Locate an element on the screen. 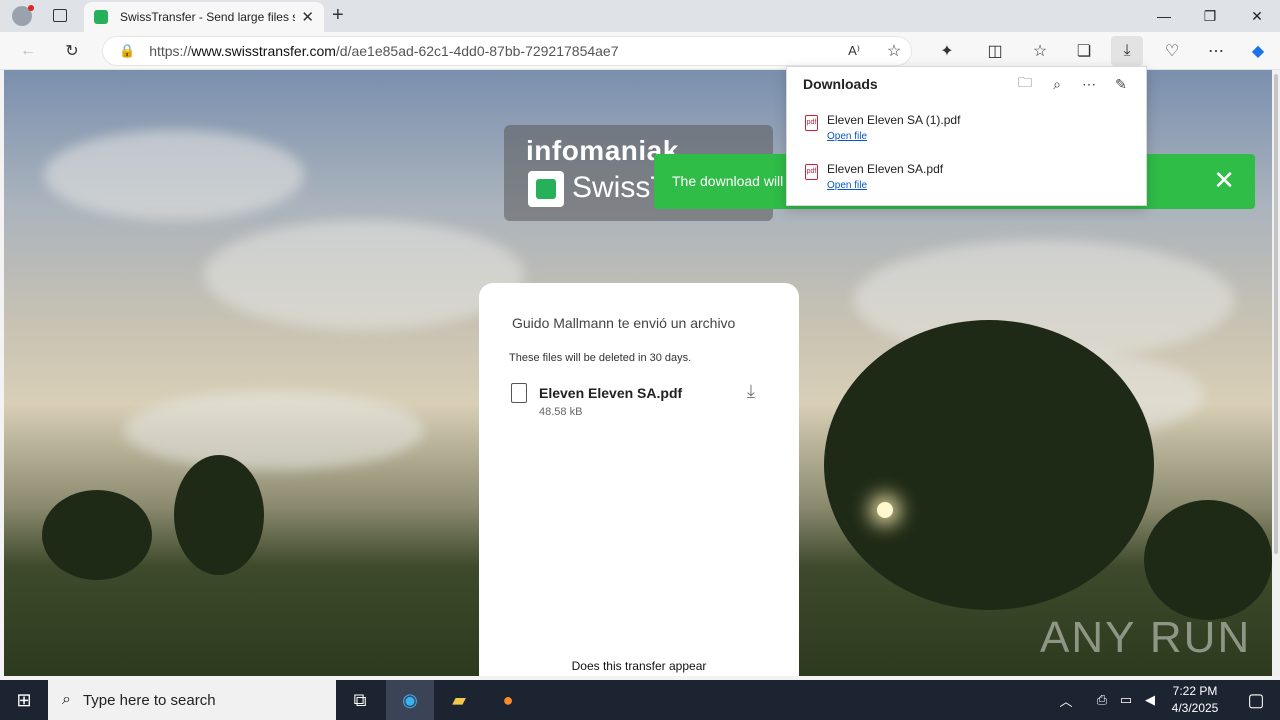 Image resolution: width=1280 pixels, height=720 pixels. minimize-button: — is located at coordinates (1164, 16).